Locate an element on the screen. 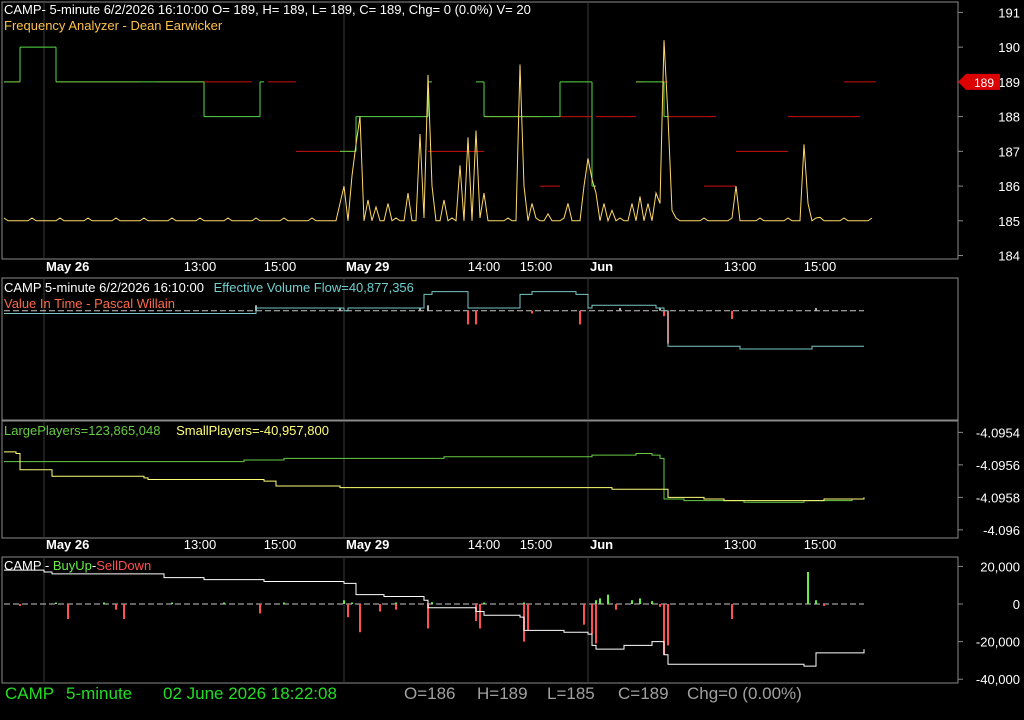  panel4-title-prefix: CAMP - is located at coordinates (28, 565).